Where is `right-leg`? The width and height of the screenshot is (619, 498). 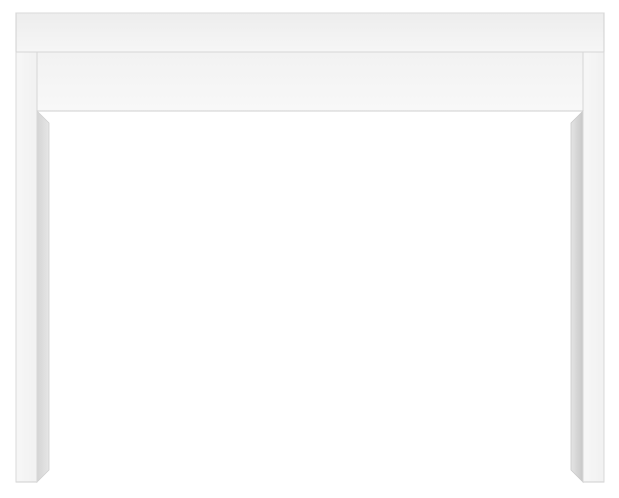 right-leg is located at coordinates (587, 267).